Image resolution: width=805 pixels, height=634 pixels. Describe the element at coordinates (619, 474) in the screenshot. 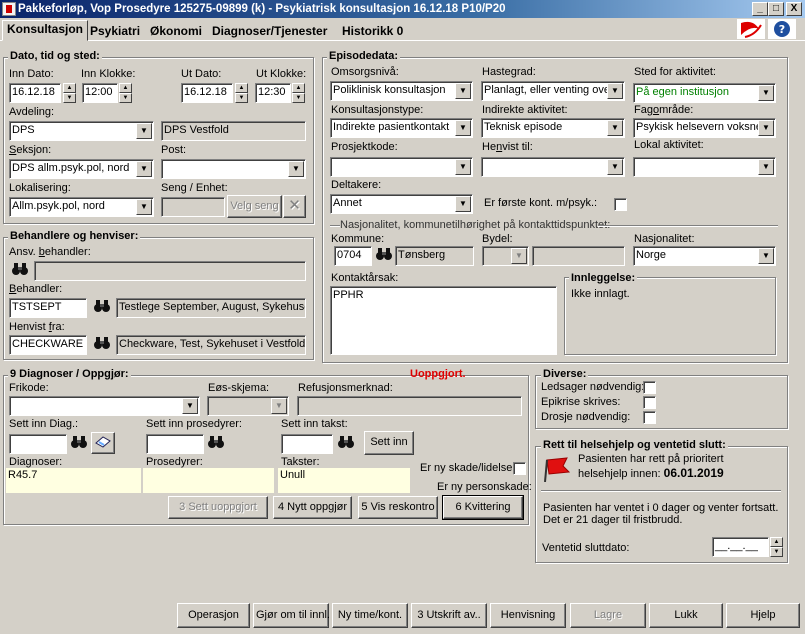

I see `rett-text-2-label: helsehjelp innen:` at that location.